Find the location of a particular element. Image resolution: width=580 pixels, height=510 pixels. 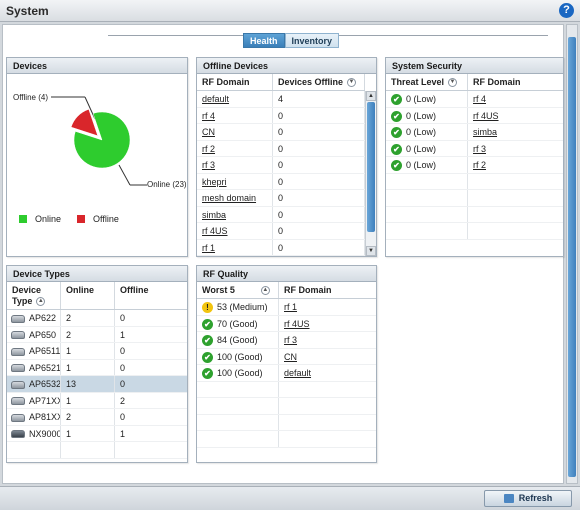

scroll-thumb is located at coordinates (371, 167).